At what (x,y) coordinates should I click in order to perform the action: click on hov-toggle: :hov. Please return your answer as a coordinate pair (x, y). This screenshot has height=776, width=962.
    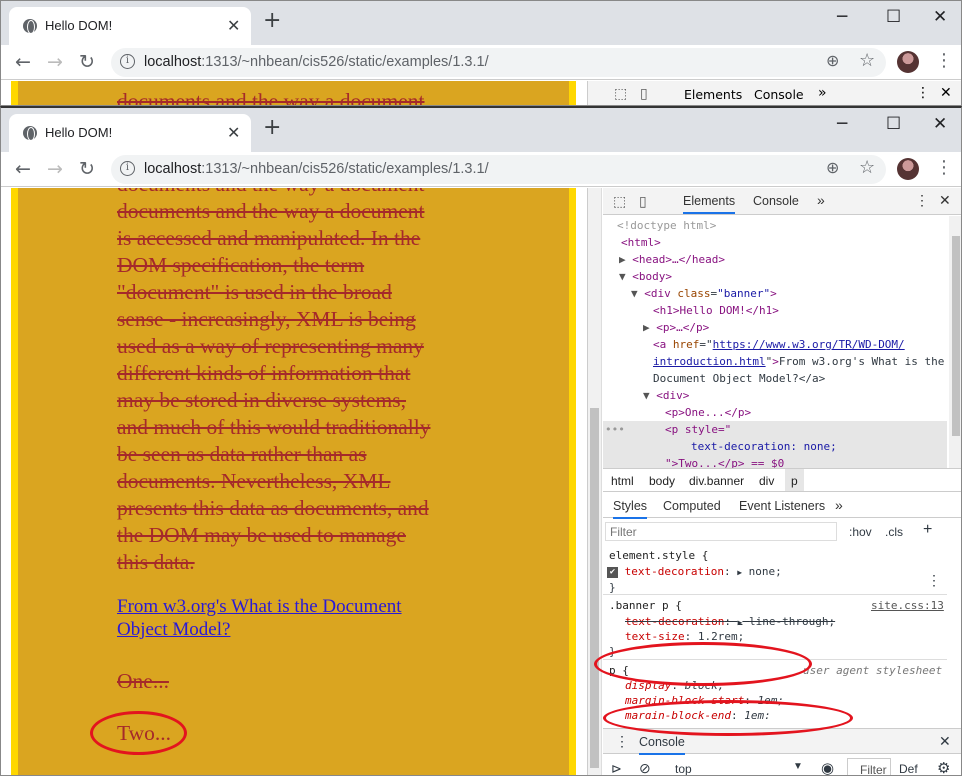
    Looking at the image, I should click on (860, 532).